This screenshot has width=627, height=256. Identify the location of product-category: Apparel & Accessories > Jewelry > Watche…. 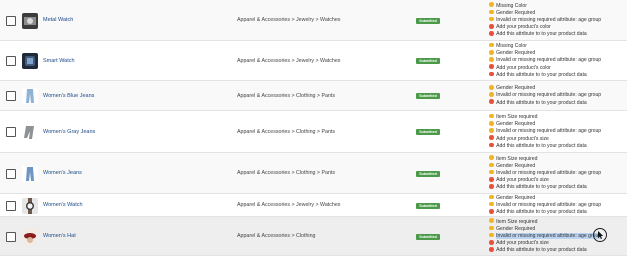
(289, 20).